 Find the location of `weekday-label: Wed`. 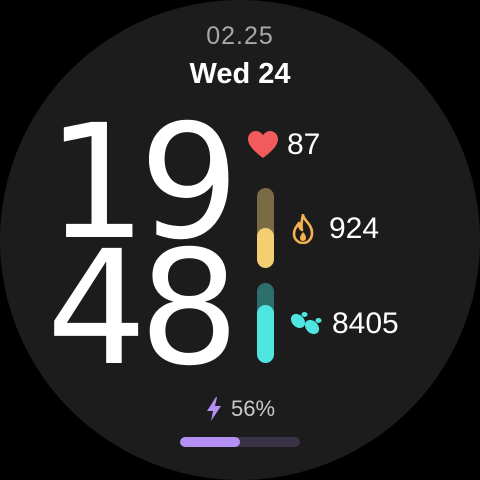

weekday-label: Wed is located at coordinates (220, 74).